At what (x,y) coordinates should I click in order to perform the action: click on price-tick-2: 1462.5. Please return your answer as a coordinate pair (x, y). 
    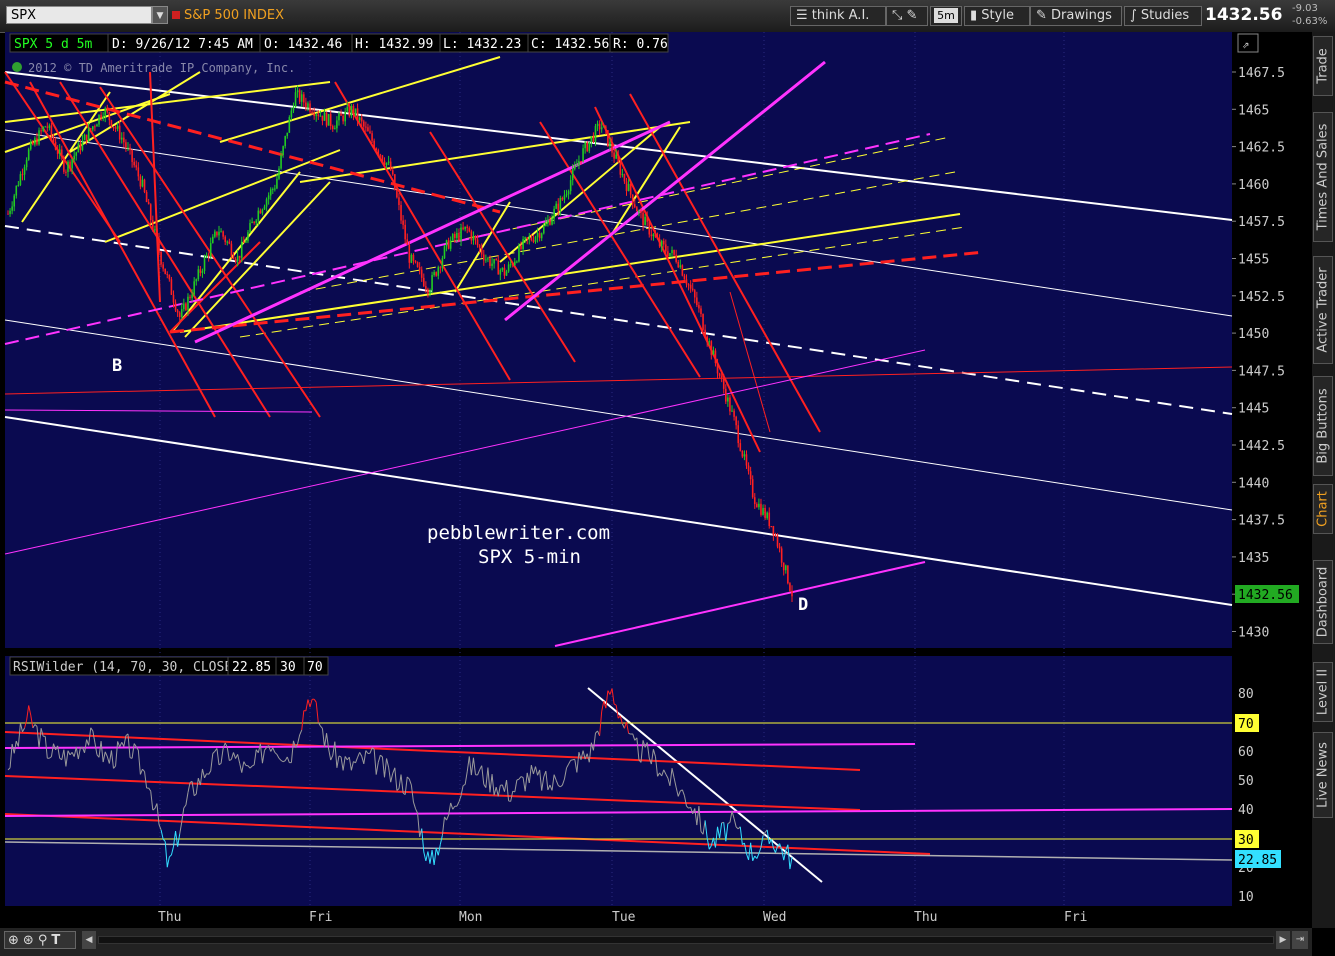
    Looking at the image, I should click on (1261, 148).